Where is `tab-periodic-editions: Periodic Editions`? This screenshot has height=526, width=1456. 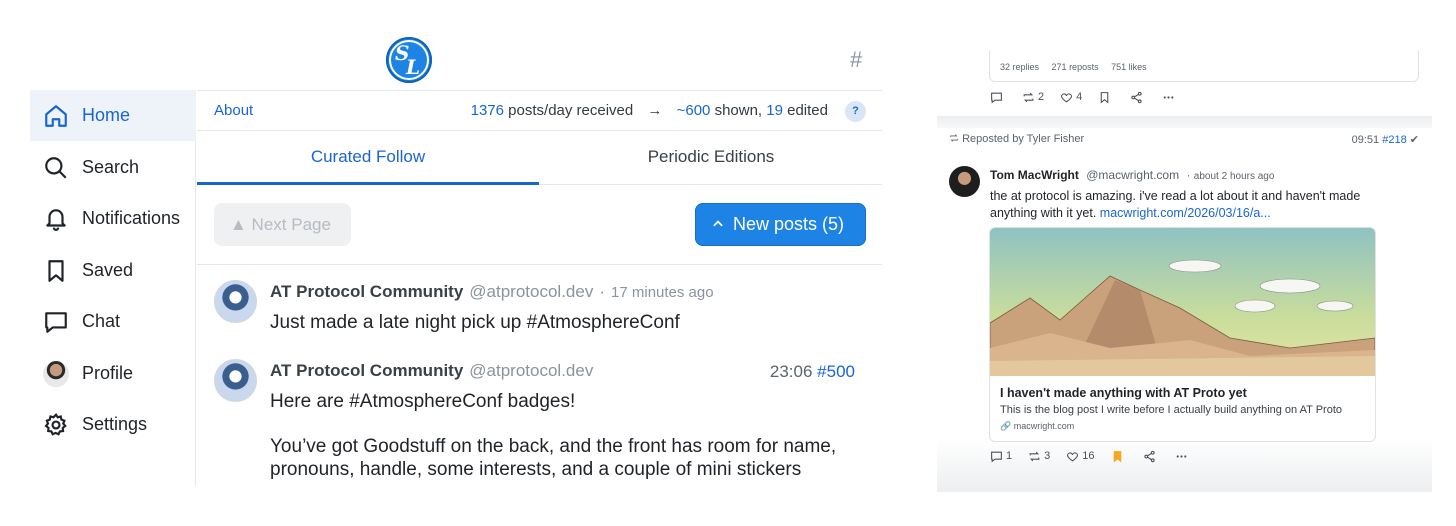 tab-periodic-editions: Periodic Editions is located at coordinates (711, 158).